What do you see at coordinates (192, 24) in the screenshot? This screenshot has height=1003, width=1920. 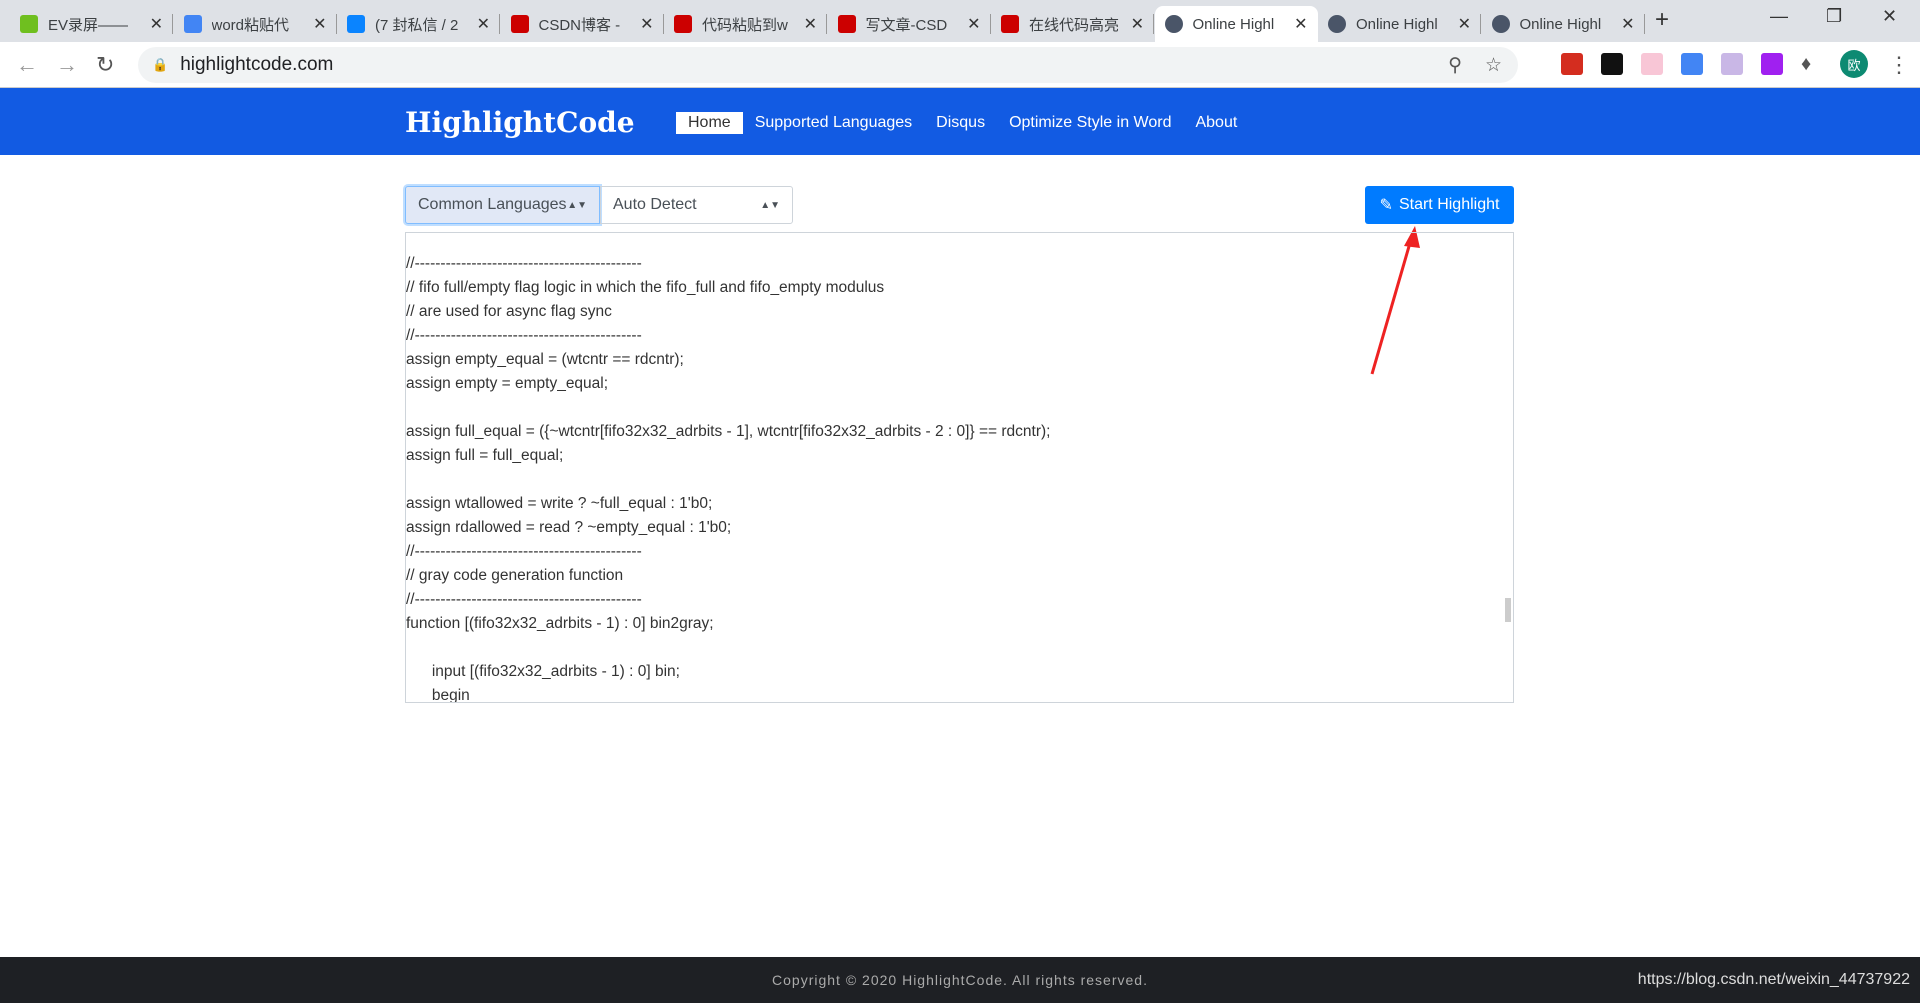 I see `google-icon` at bounding box center [192, 24].